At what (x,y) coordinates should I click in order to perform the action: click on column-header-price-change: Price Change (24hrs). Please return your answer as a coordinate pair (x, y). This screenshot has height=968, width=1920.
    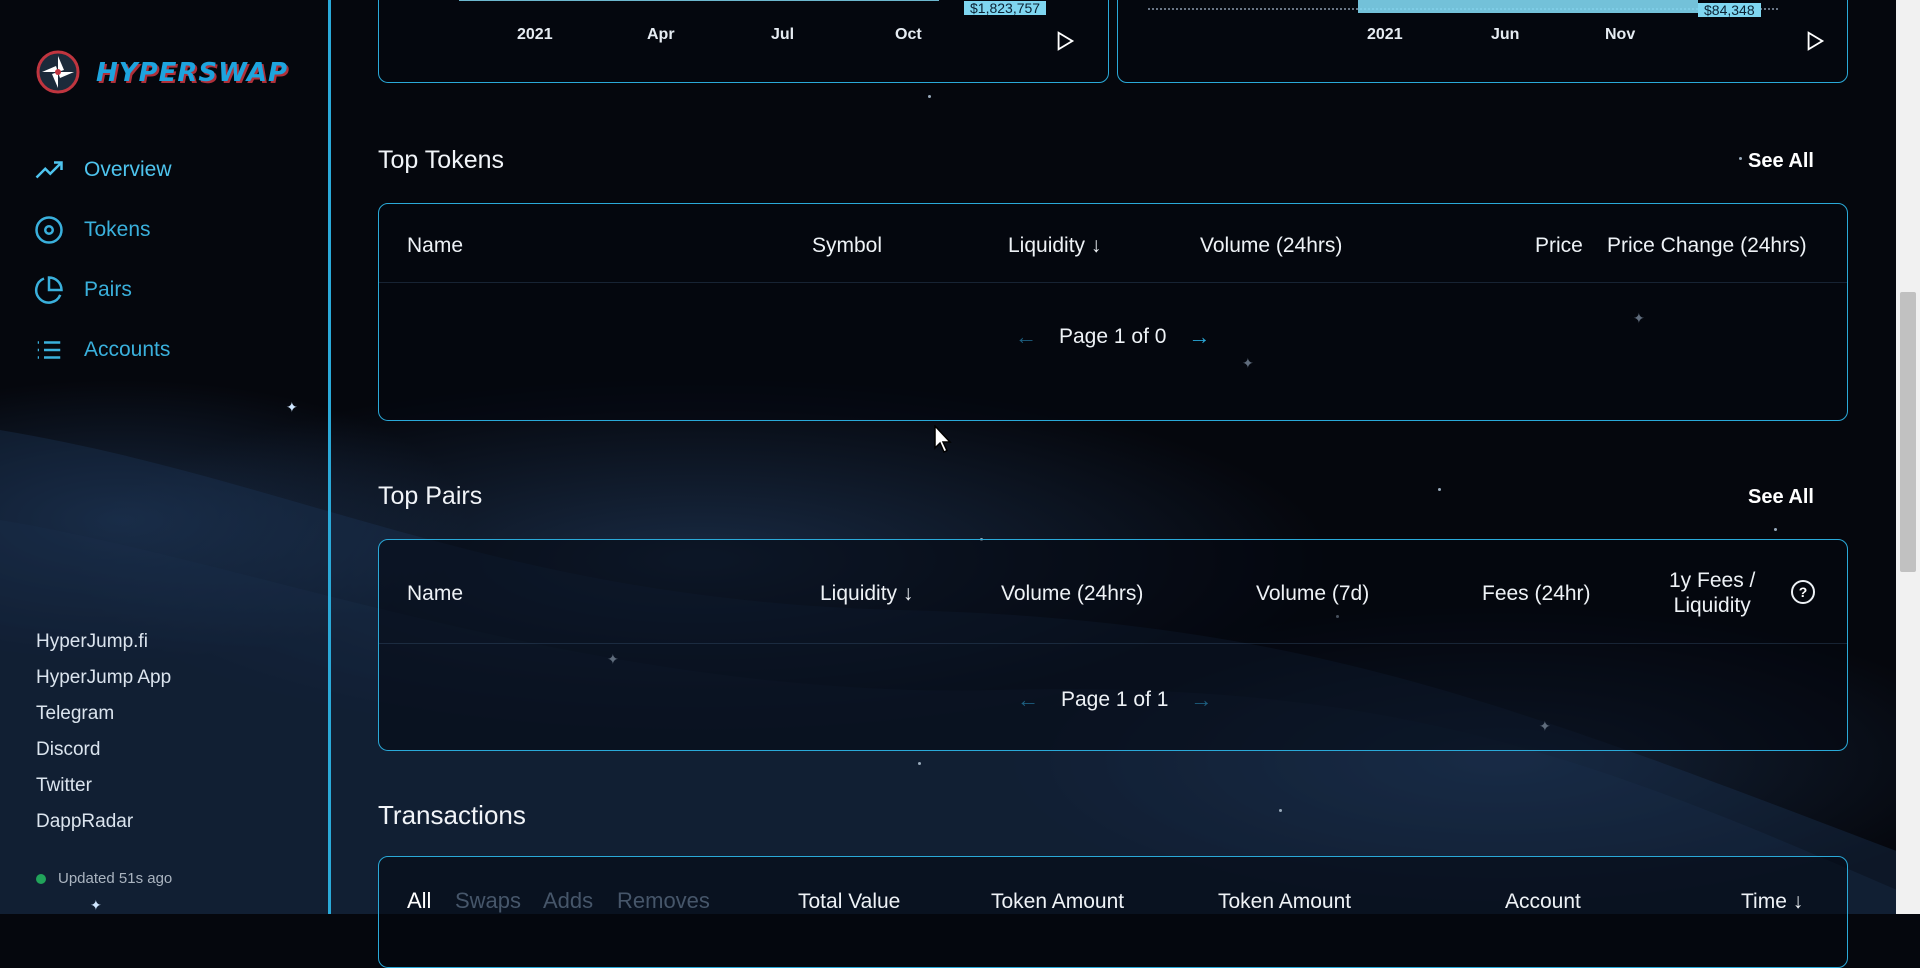
    Looking at the image, I should click on (1707, 246).